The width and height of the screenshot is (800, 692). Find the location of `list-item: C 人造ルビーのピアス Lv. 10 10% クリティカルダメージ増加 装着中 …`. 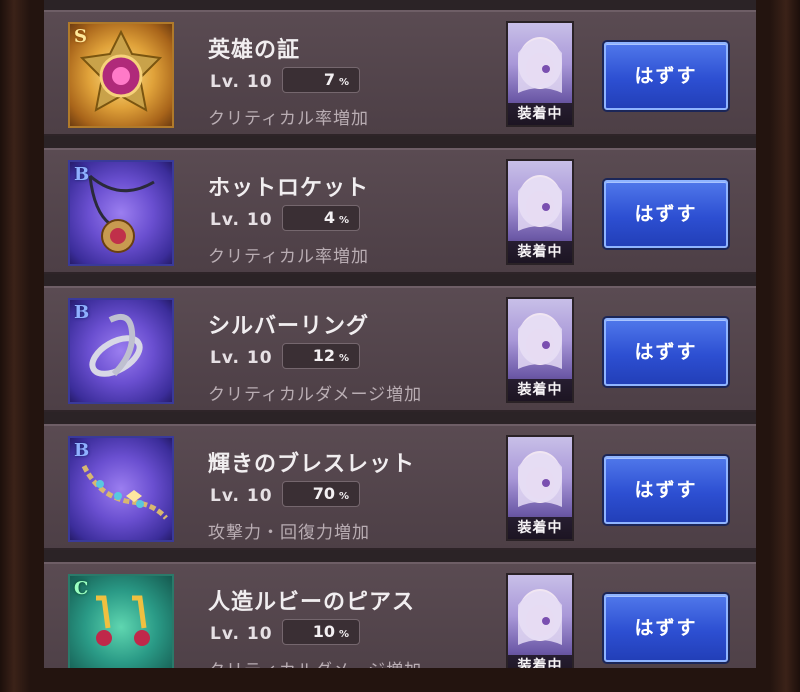

list-item: C 人造ルビーのピアス Lv. 10 10% クリティカルダメージ増加 装着中 … is located at coordinates (400, 615).